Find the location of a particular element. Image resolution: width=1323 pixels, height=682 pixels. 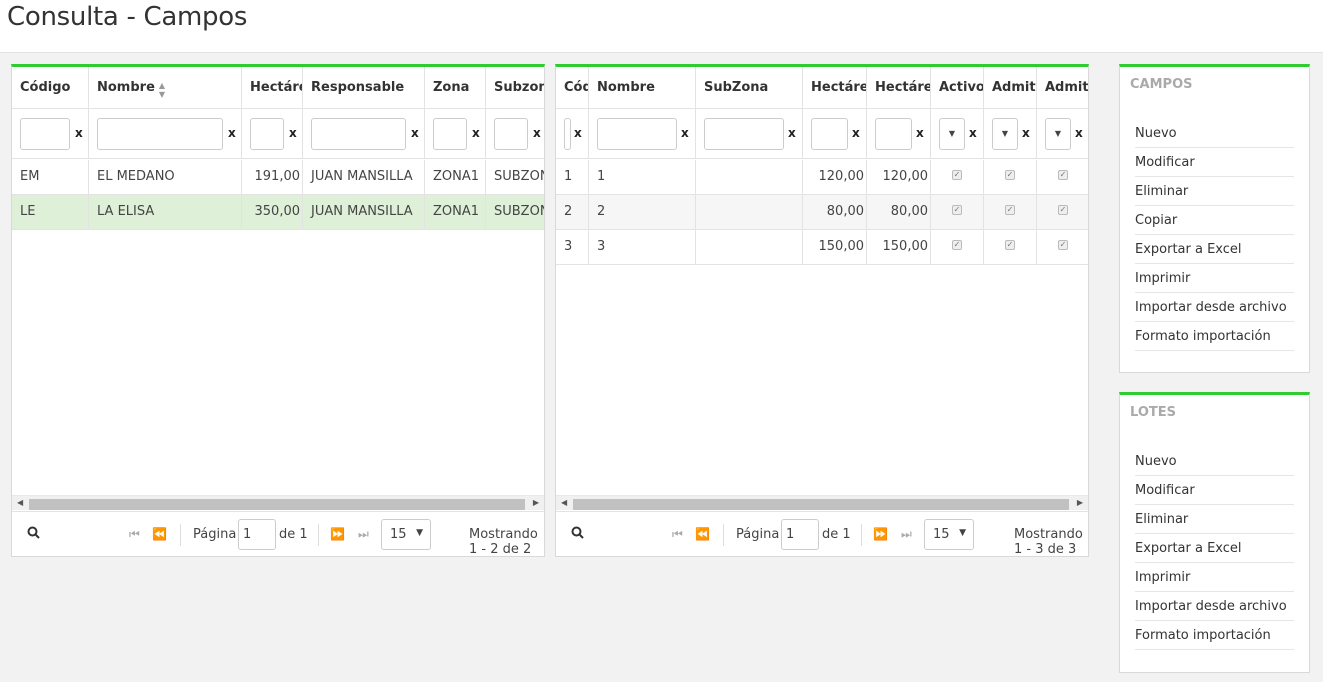

cell-nombre: EL MEDANO is located at coordinates (165, 177).